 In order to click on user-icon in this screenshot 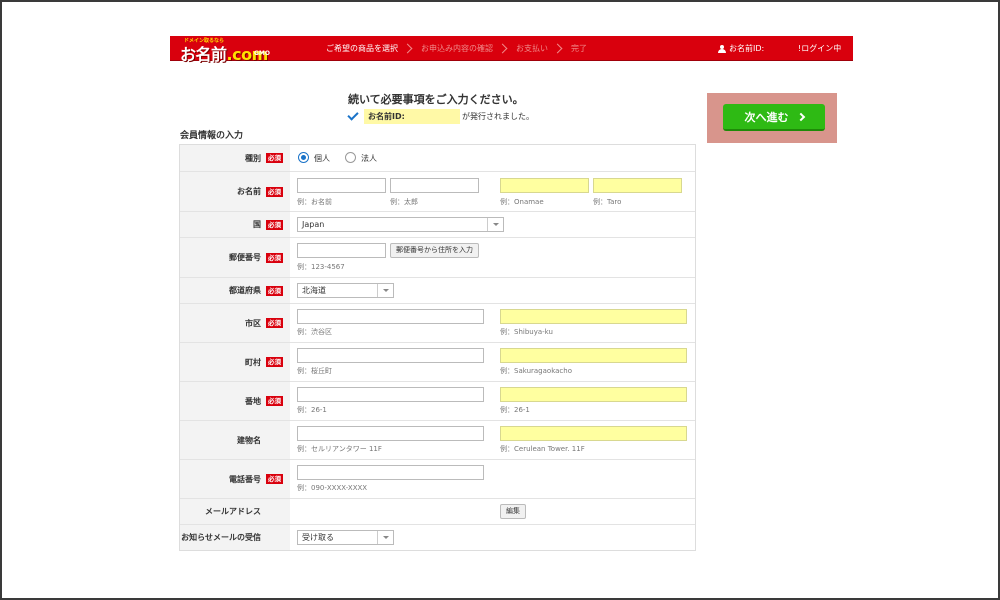, I will do `click(722, 48)`.